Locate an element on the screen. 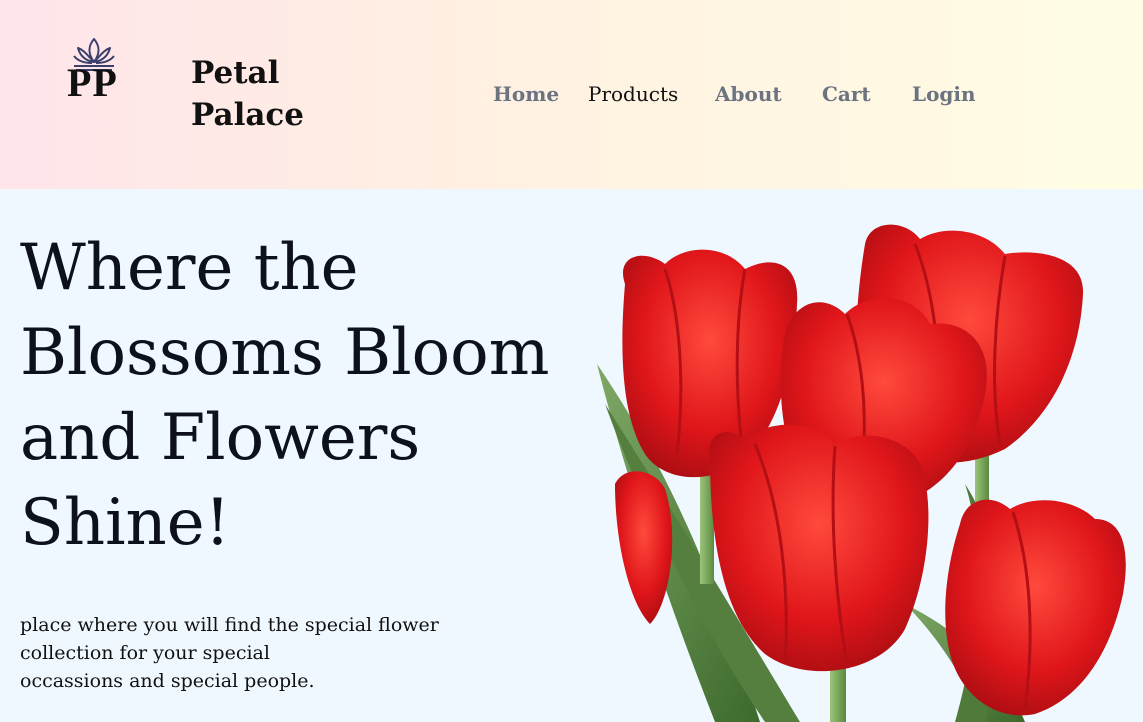  hero-description-line: occassions and special people. is located at coordinates (167, 681).